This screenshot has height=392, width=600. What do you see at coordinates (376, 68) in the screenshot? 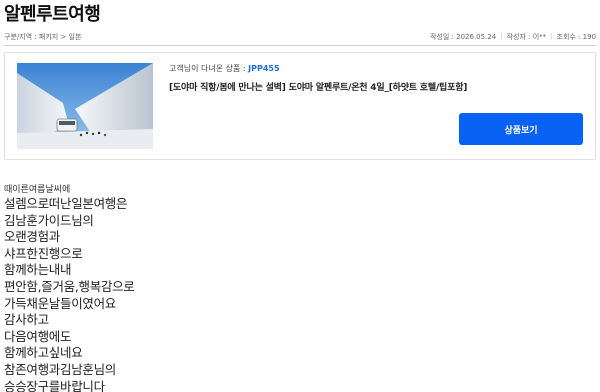
I see `product-code-line: 고객님이 다녀온 상품 : JPP455` at bounding box center [376, 68].